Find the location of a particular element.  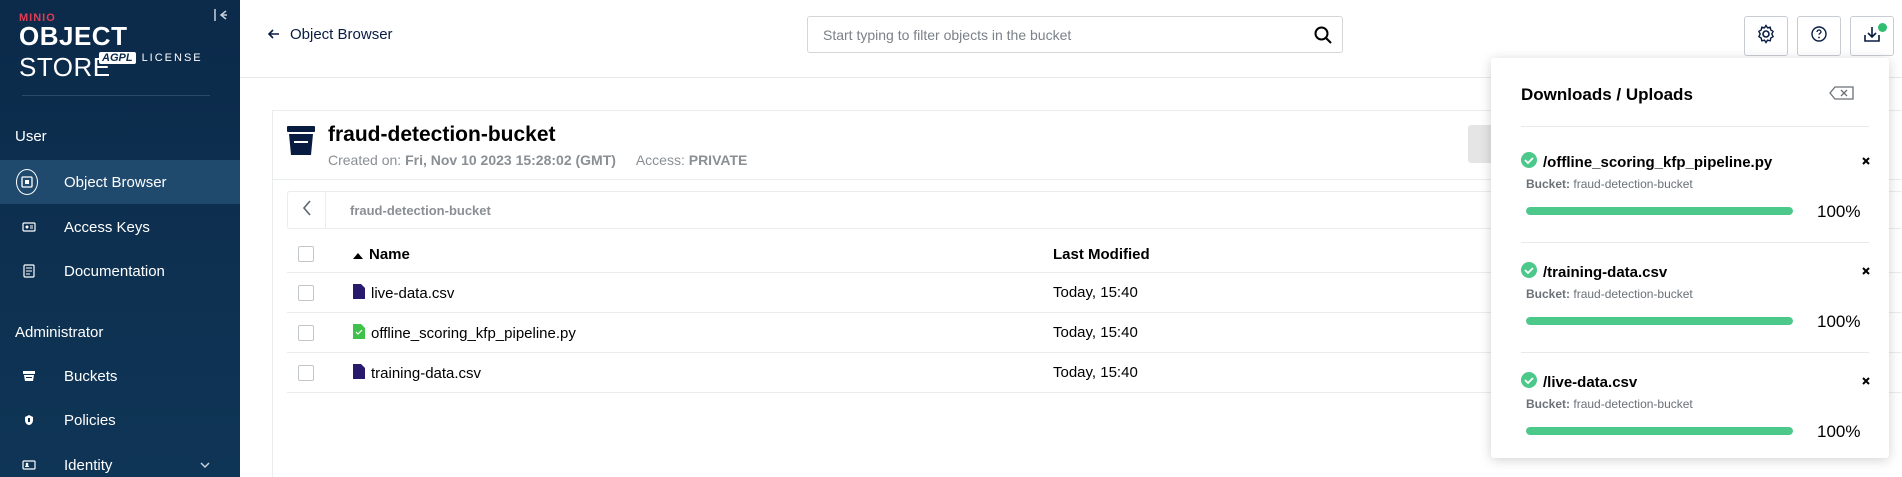

back-to-object-browser-link: Object Browser is located at coordinates (330, 34).